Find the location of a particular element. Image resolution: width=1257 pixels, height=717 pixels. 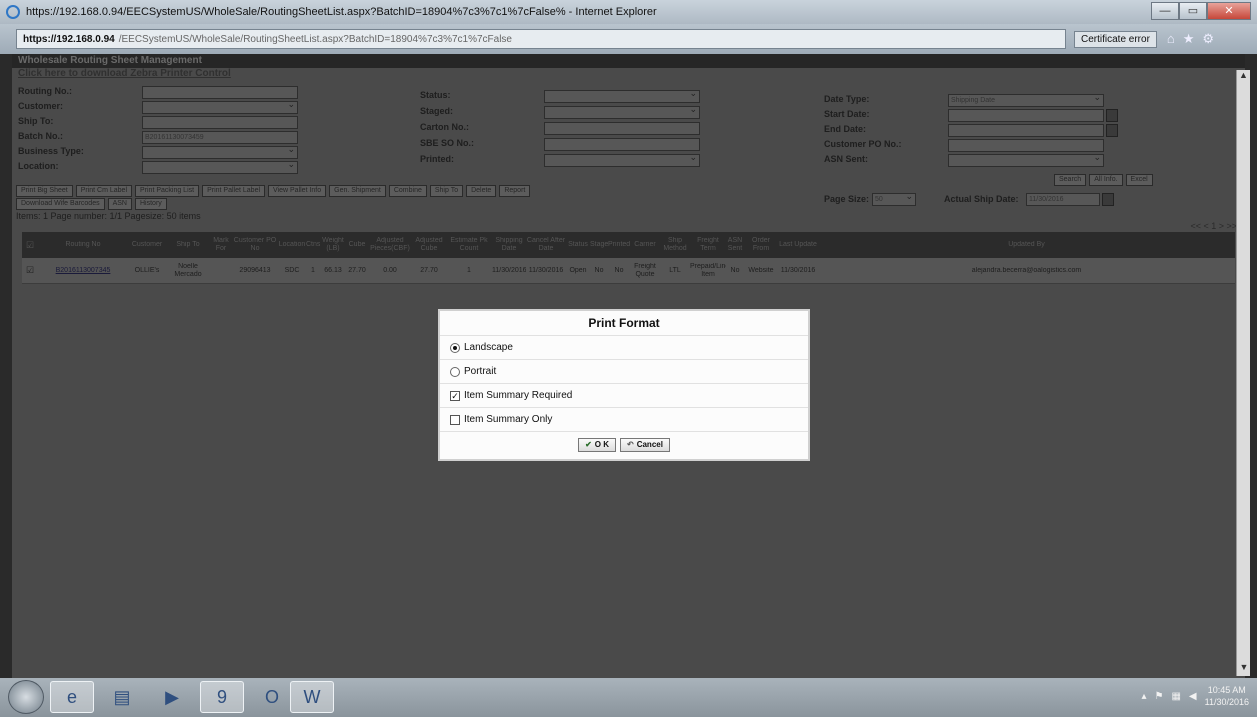

all-info-button: All Info. is located at coordinates (1106, 180).